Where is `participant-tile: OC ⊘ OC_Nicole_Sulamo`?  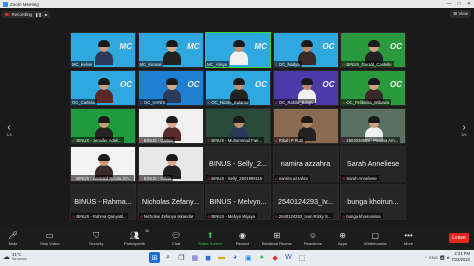 participant-tile: OC ⊘ OC_Nicole_Sulamo is located at coordinates (238, 88).